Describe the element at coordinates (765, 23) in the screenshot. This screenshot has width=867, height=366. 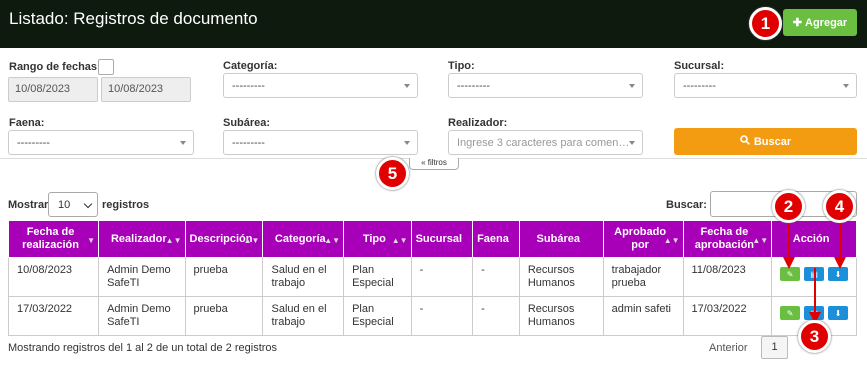
I see `callout-1: 1` at that location.